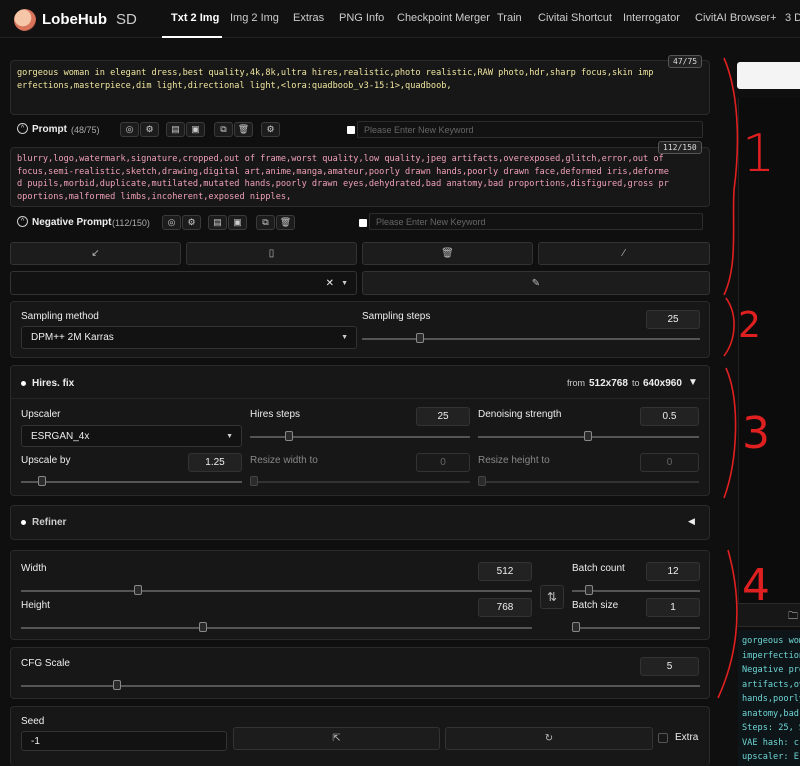  I want to click on resize-width-label: Resize width to, so click(284, 460).